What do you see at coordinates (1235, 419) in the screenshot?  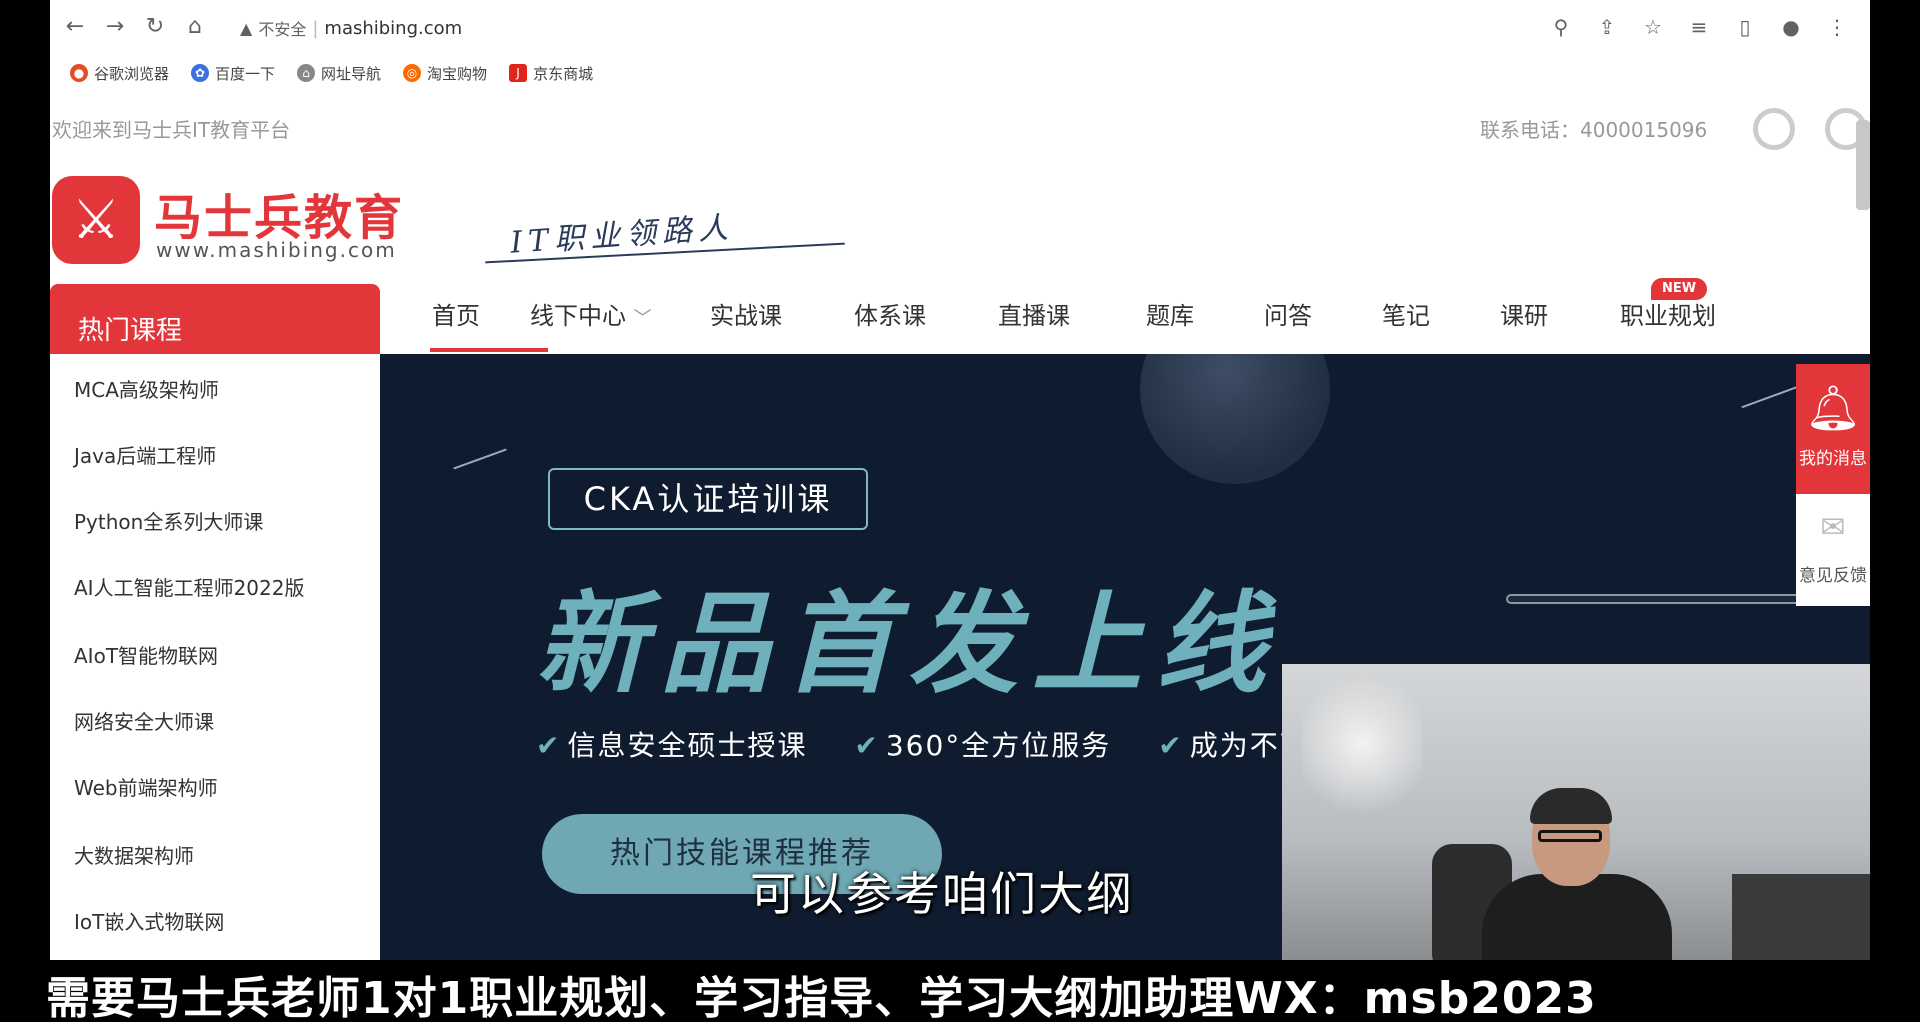 I see `moon-decoration` at bounding box center [1235, 419].